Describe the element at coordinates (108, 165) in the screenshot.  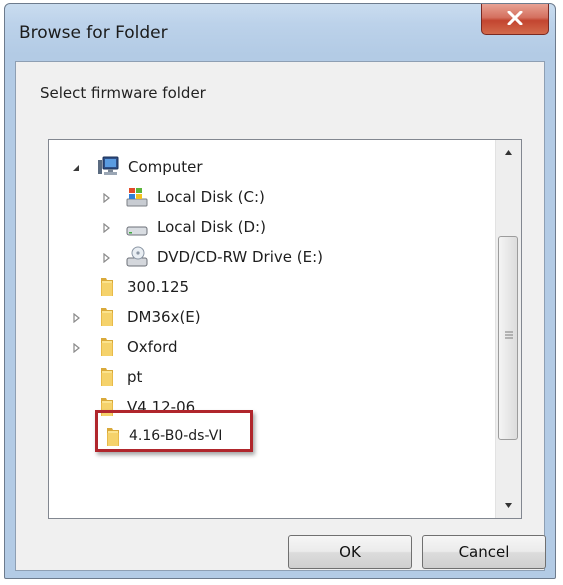
I see `computer-icon` at that location.